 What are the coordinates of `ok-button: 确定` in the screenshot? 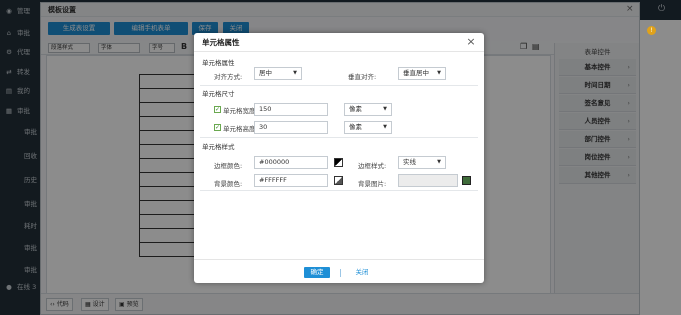 It's located at (317, 272).